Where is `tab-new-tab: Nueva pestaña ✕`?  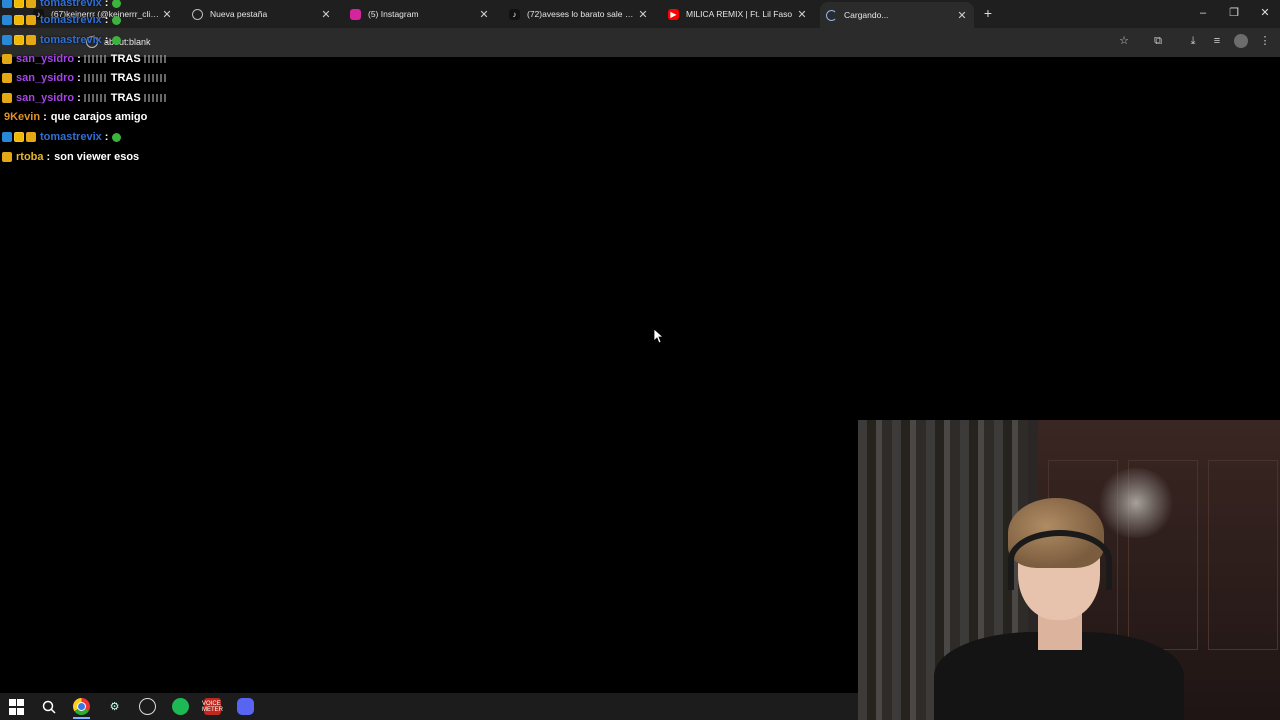 tab-new-tab: Nueva pestaña ✕ is located at coordinates (262, 14).